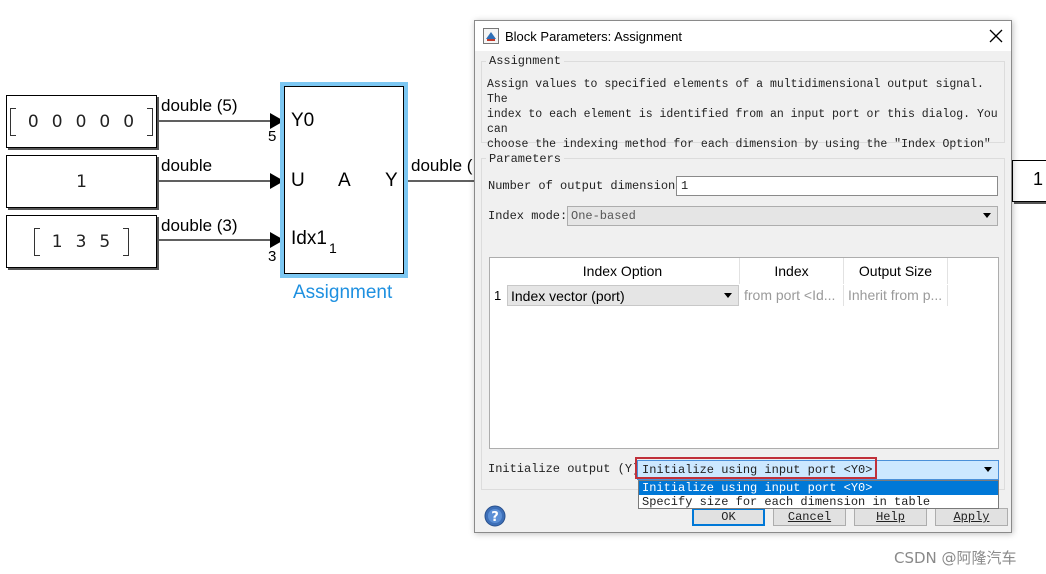  I want to click on vector-display: 1 3 5, so click(81, 241).